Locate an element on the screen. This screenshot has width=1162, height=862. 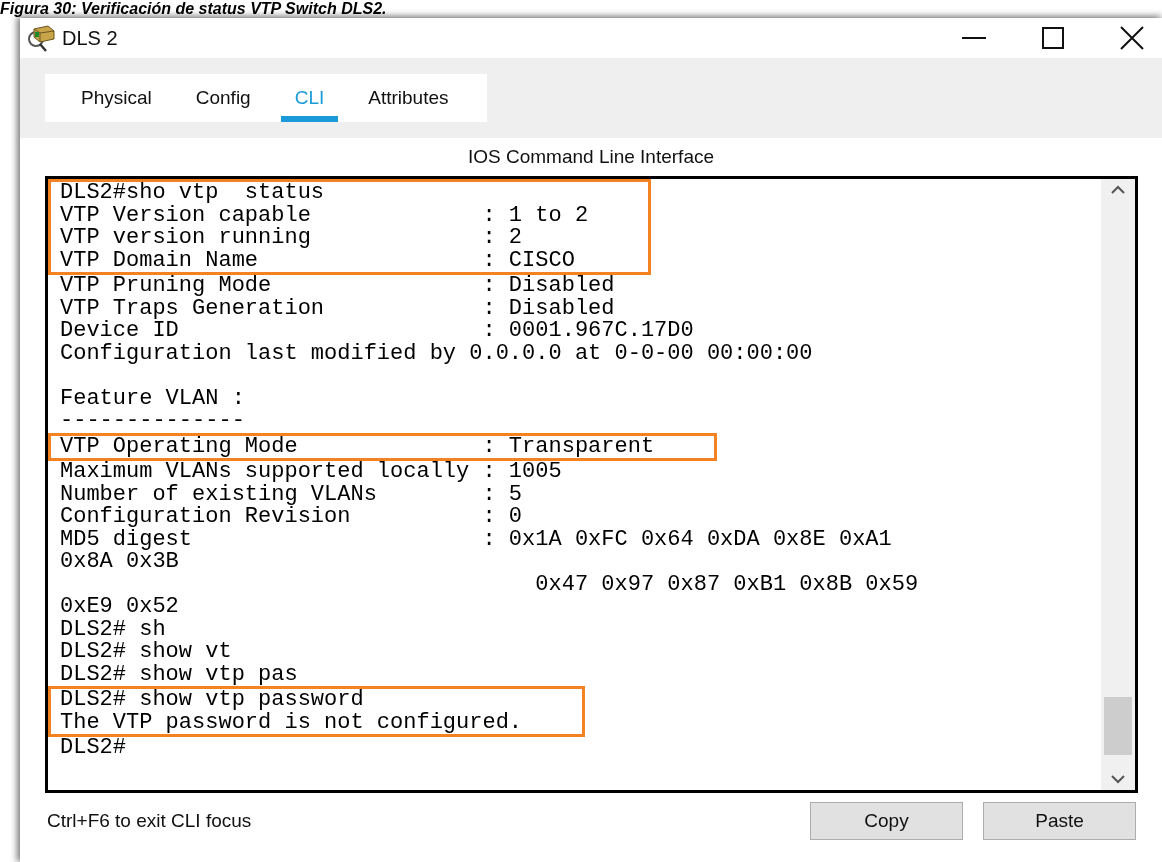
clipboard-button: Copy is located at coordinates (886, 821).